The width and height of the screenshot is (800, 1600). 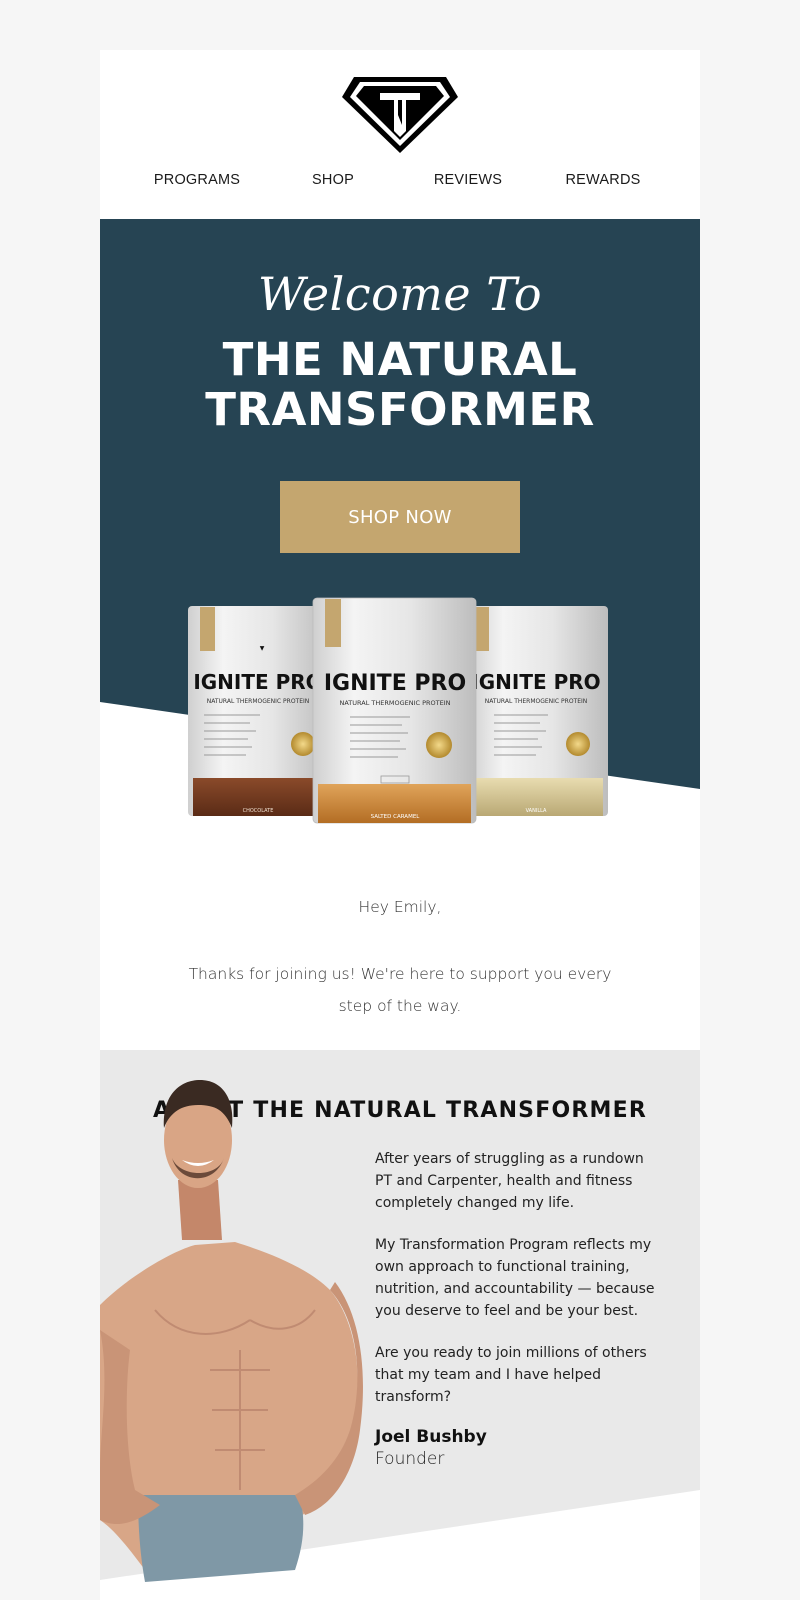 I want to click on founder-photo, so click(x=231, y=1331).